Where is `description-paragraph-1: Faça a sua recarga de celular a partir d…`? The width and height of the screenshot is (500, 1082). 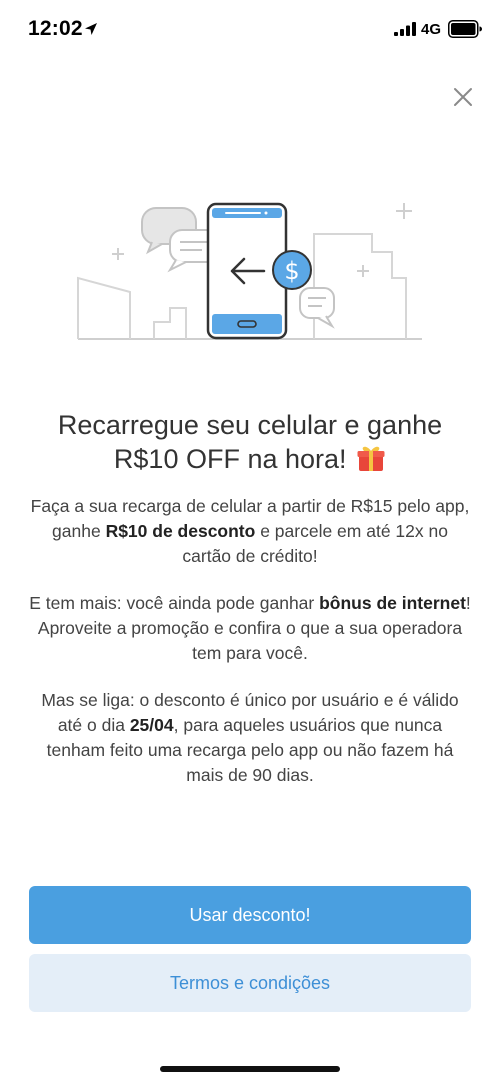 description-paragraph-1: Faça a sua recarga de celular a partir d… is located at coordinates (250, 531).